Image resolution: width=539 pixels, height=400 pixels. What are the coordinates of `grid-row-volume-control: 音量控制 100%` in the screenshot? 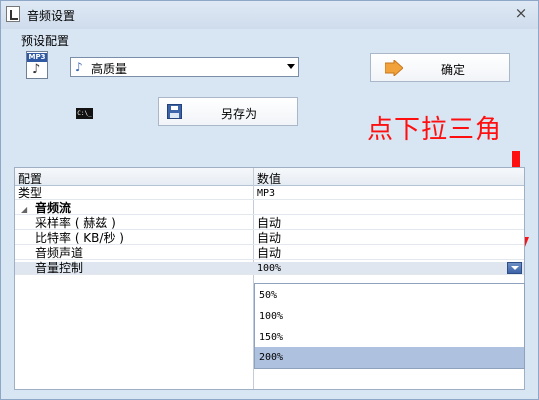 It's located at (269, 268).